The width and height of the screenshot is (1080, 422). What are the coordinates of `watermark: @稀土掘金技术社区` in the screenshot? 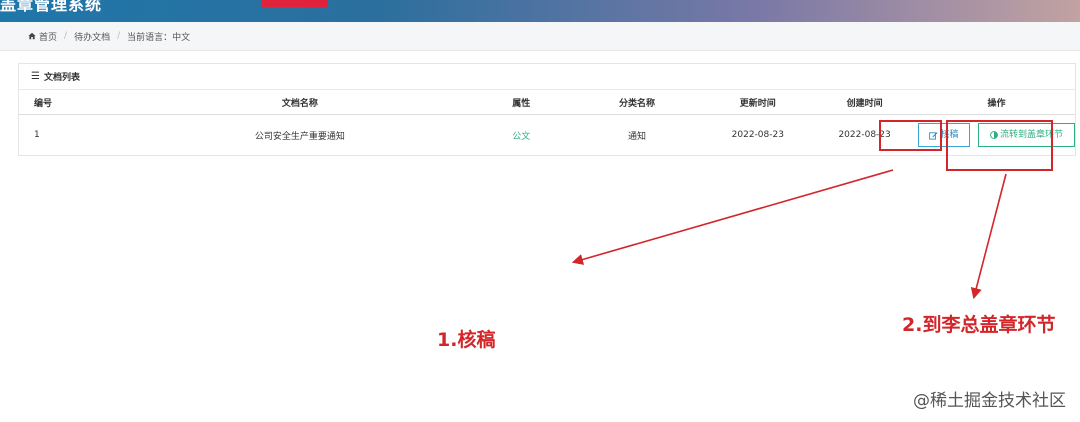 It's located at (989, 401).